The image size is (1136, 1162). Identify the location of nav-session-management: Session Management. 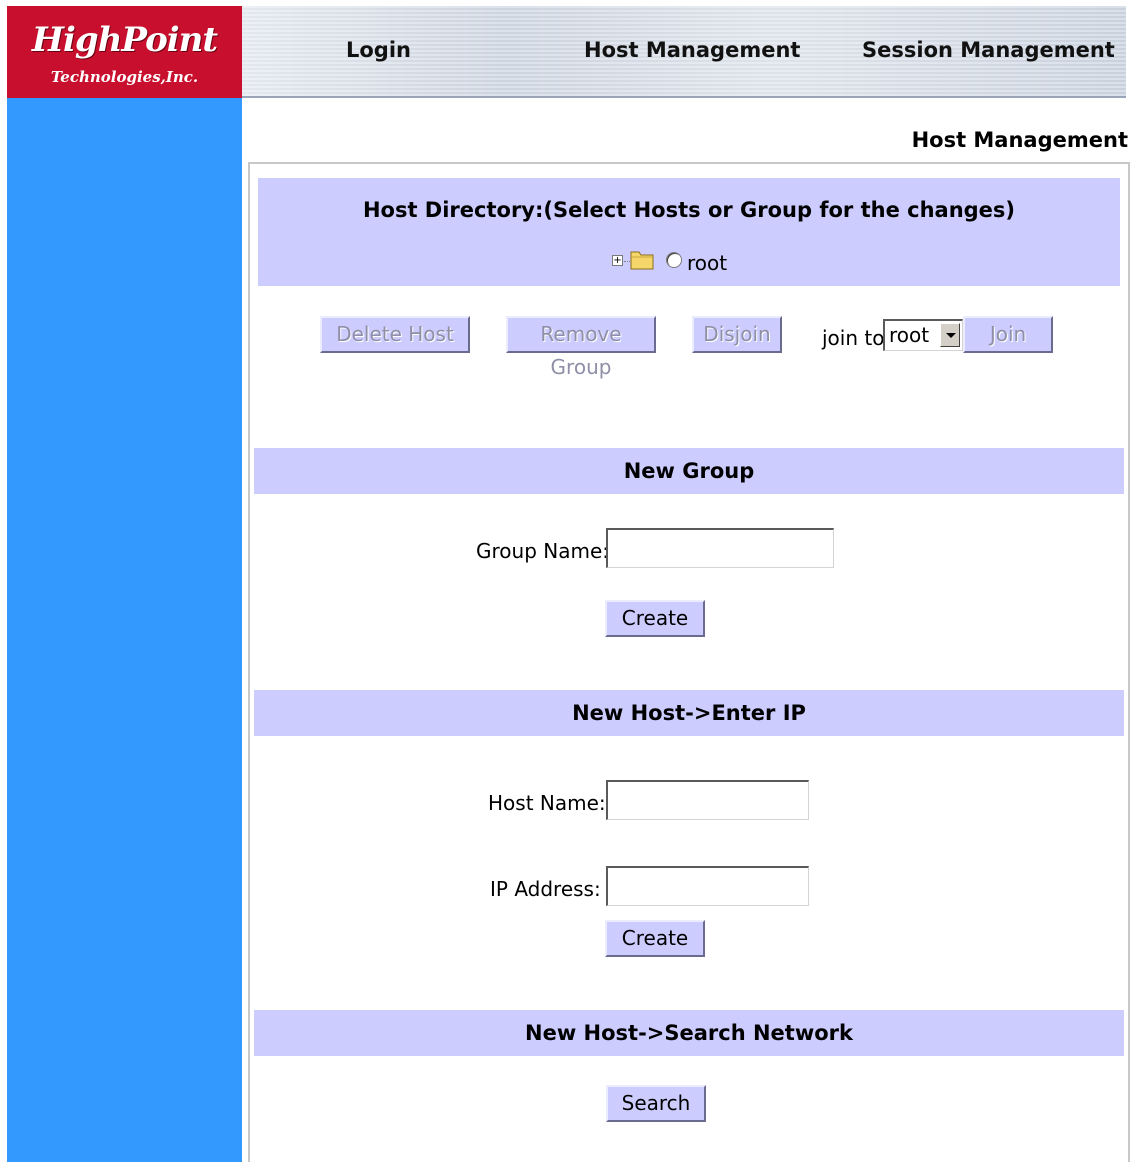
(988, 50).